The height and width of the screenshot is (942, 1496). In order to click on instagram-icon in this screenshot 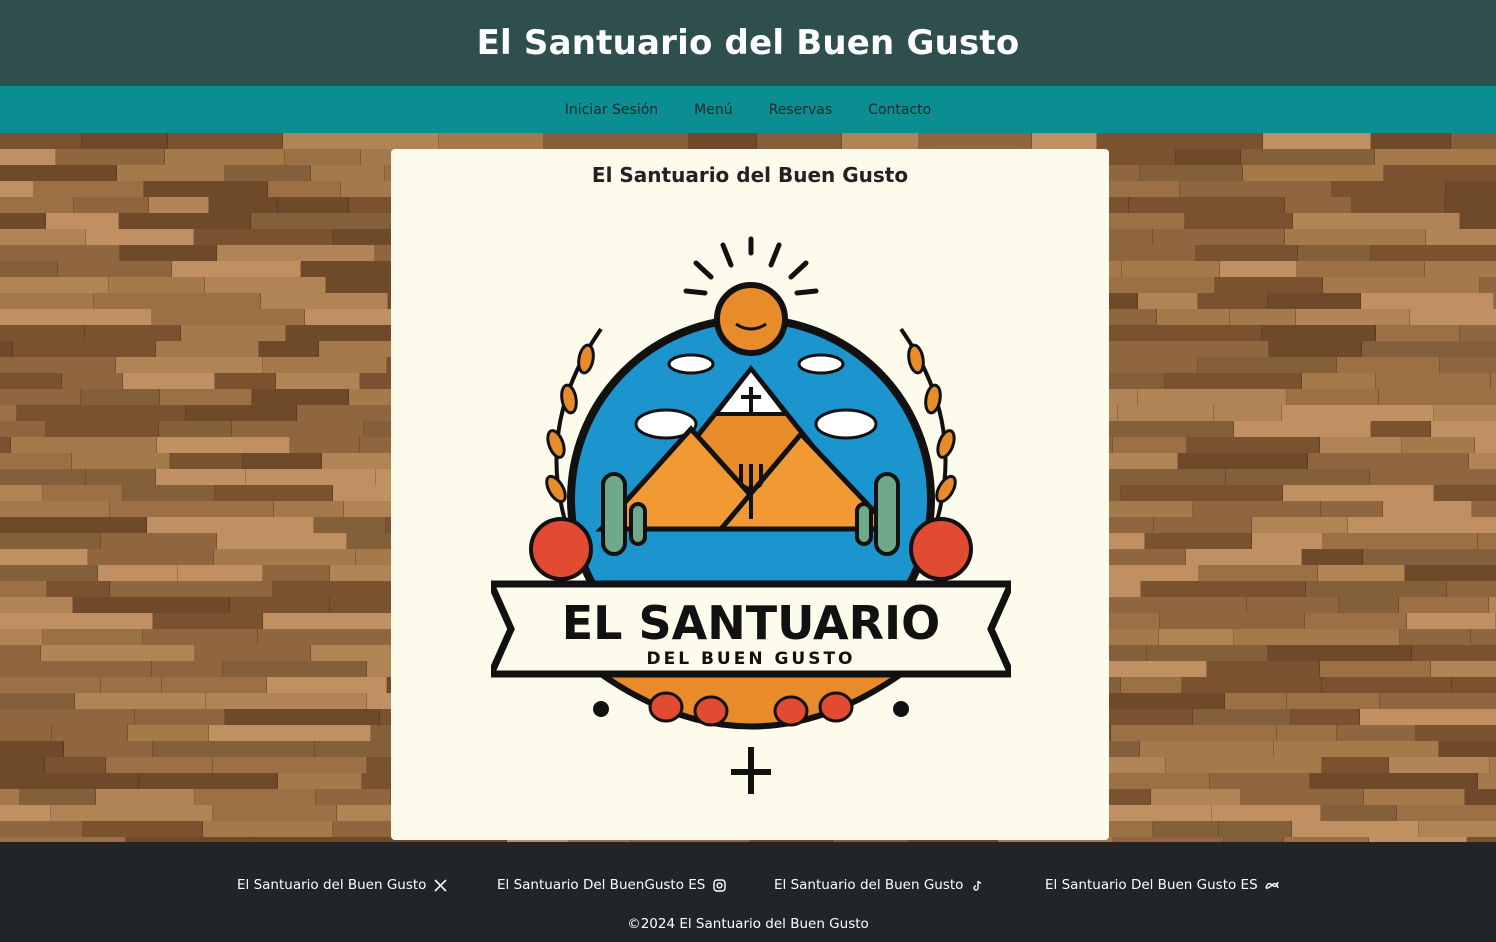, I will do `click(719, 885)`.